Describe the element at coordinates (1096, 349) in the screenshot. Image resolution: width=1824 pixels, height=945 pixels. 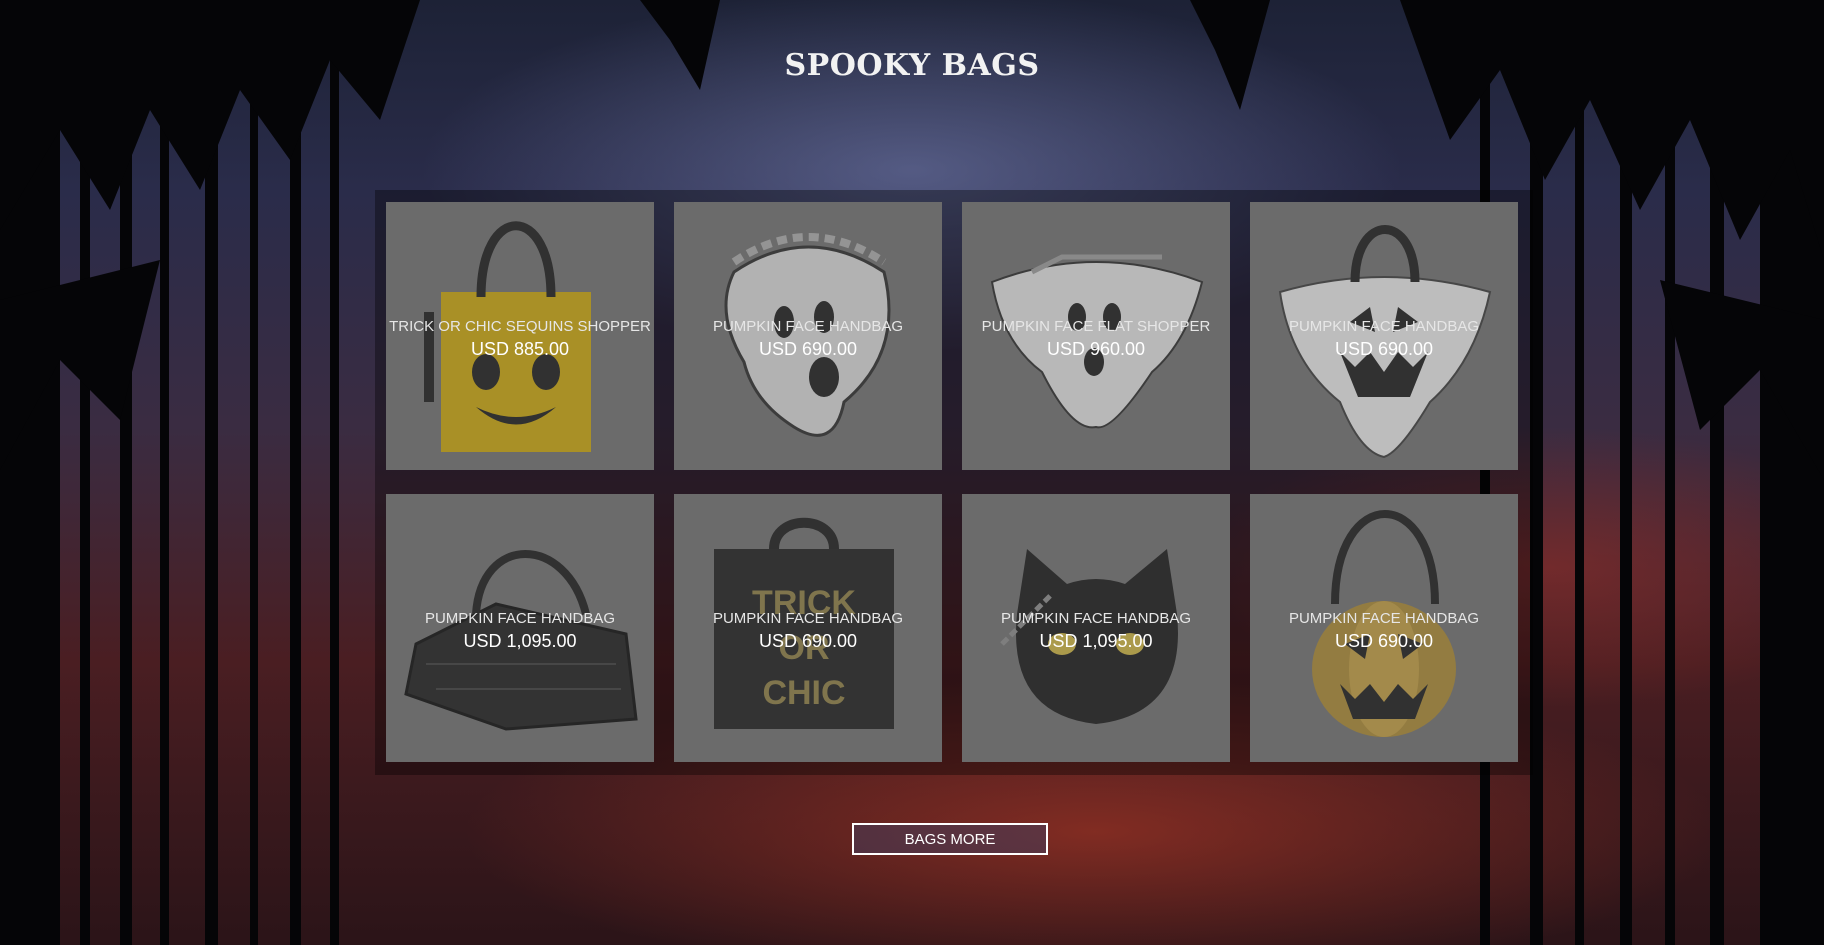
I see `product-price: USD 960.00` at that location.